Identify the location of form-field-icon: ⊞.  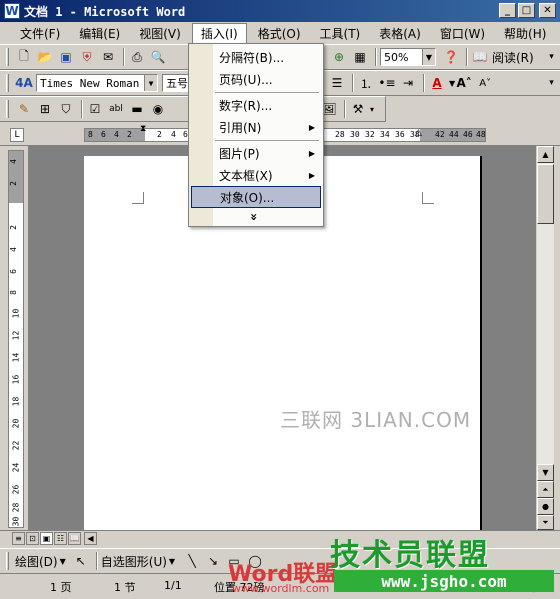
(45, 109).